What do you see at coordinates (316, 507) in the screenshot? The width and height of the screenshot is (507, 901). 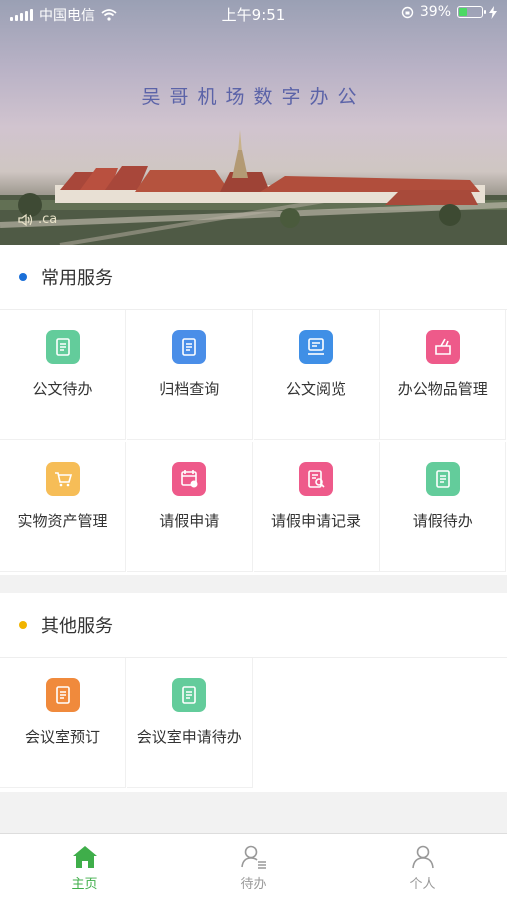 I see `service-tile: 请假申请记录` at bounding box center [316, 507].